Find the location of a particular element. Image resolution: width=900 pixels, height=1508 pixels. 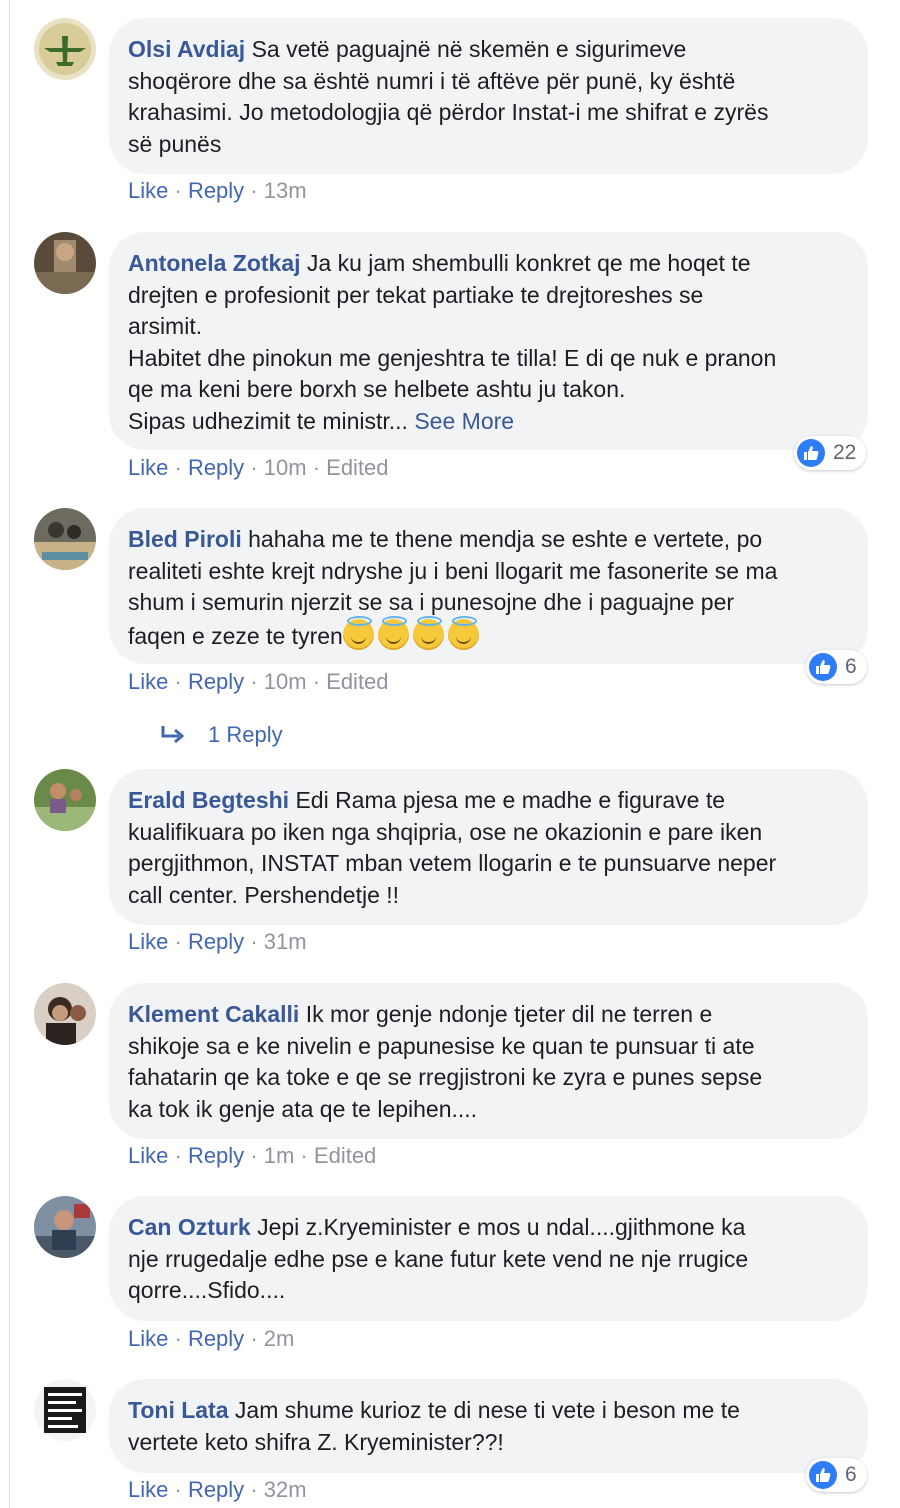

comment-text-line: faqen e zeze te tyren is located at coordinates (235, 635).